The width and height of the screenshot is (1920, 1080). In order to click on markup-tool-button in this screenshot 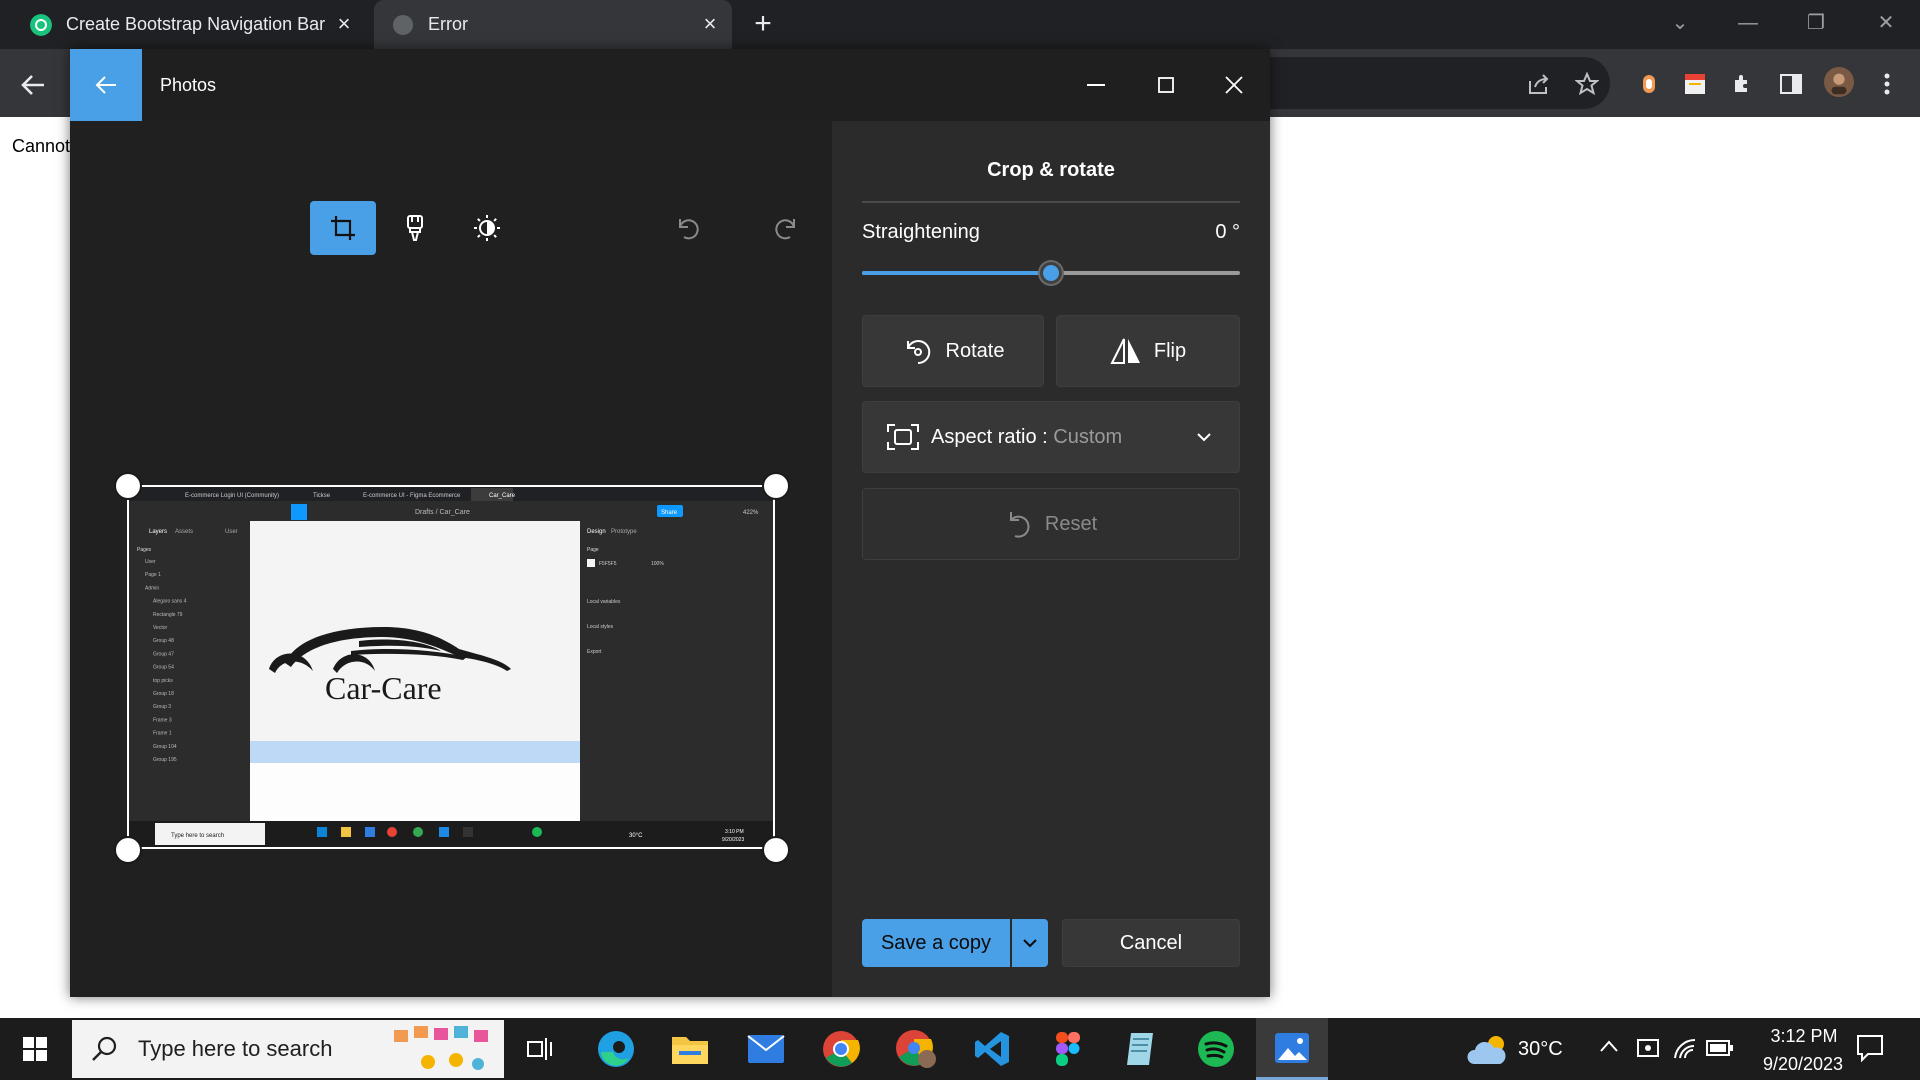, I will do `click(415, 228)`.